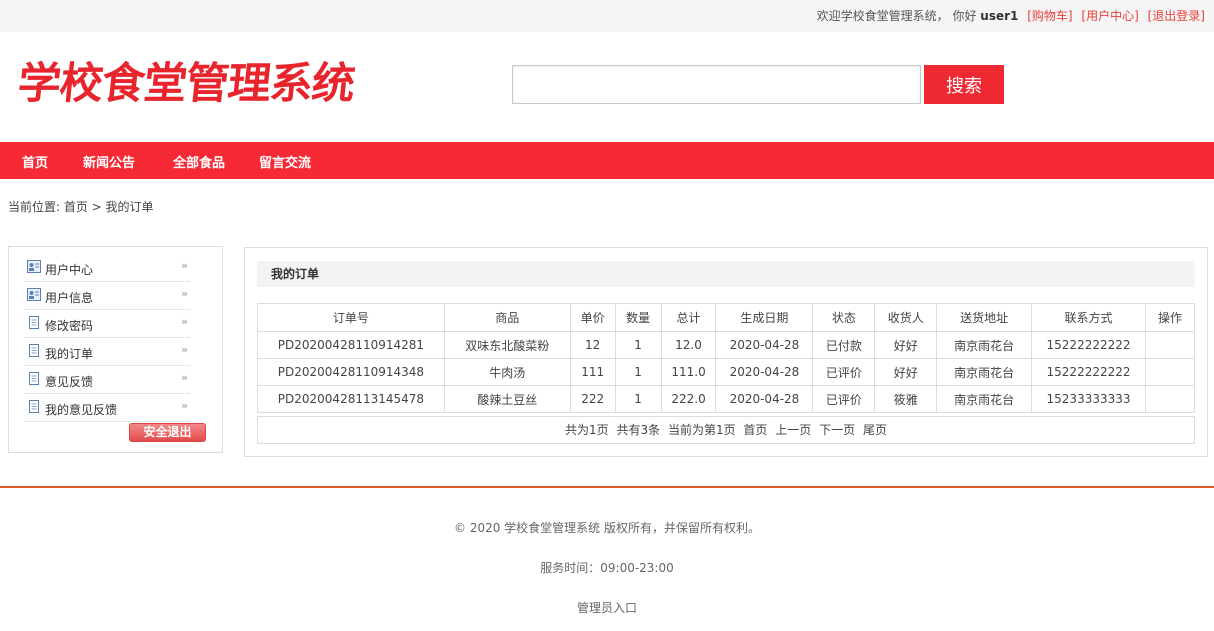  I want to click on order-id-cell: PD20200428110914348, so click(351, 372).